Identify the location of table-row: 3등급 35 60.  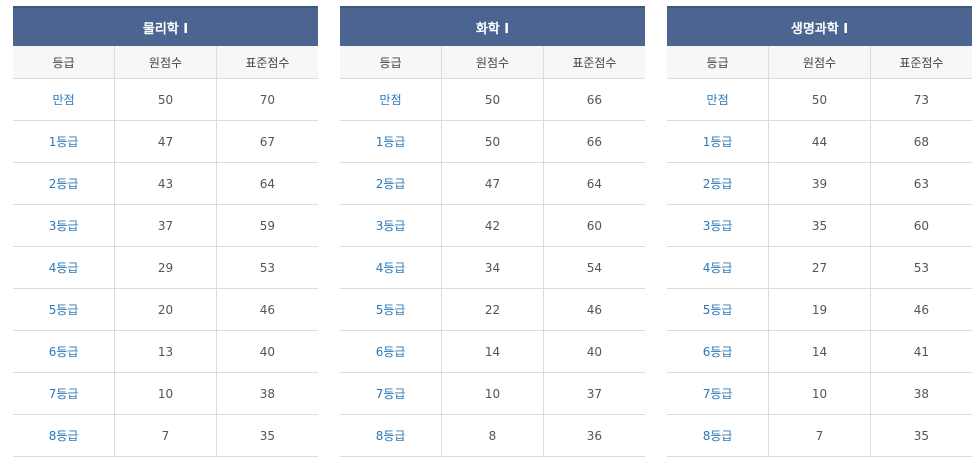
(819, 225).